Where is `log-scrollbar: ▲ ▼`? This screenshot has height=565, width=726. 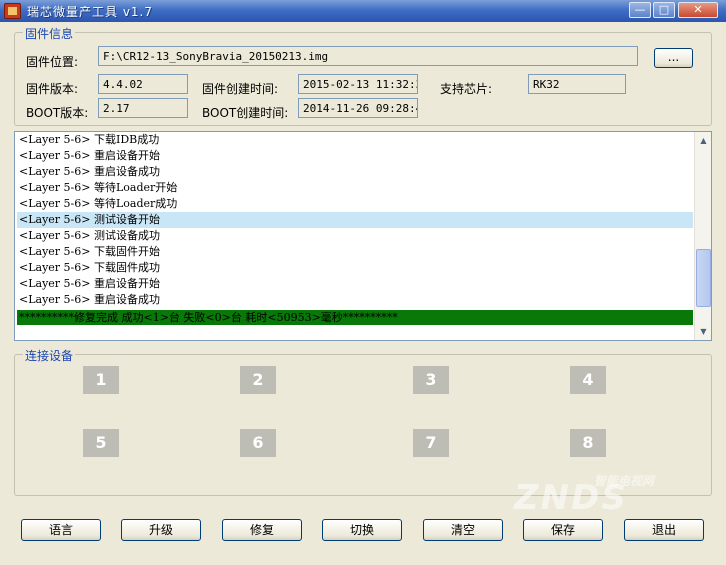 log-scrollbar: ▲ ▼ is located at coordinates (702, 236).